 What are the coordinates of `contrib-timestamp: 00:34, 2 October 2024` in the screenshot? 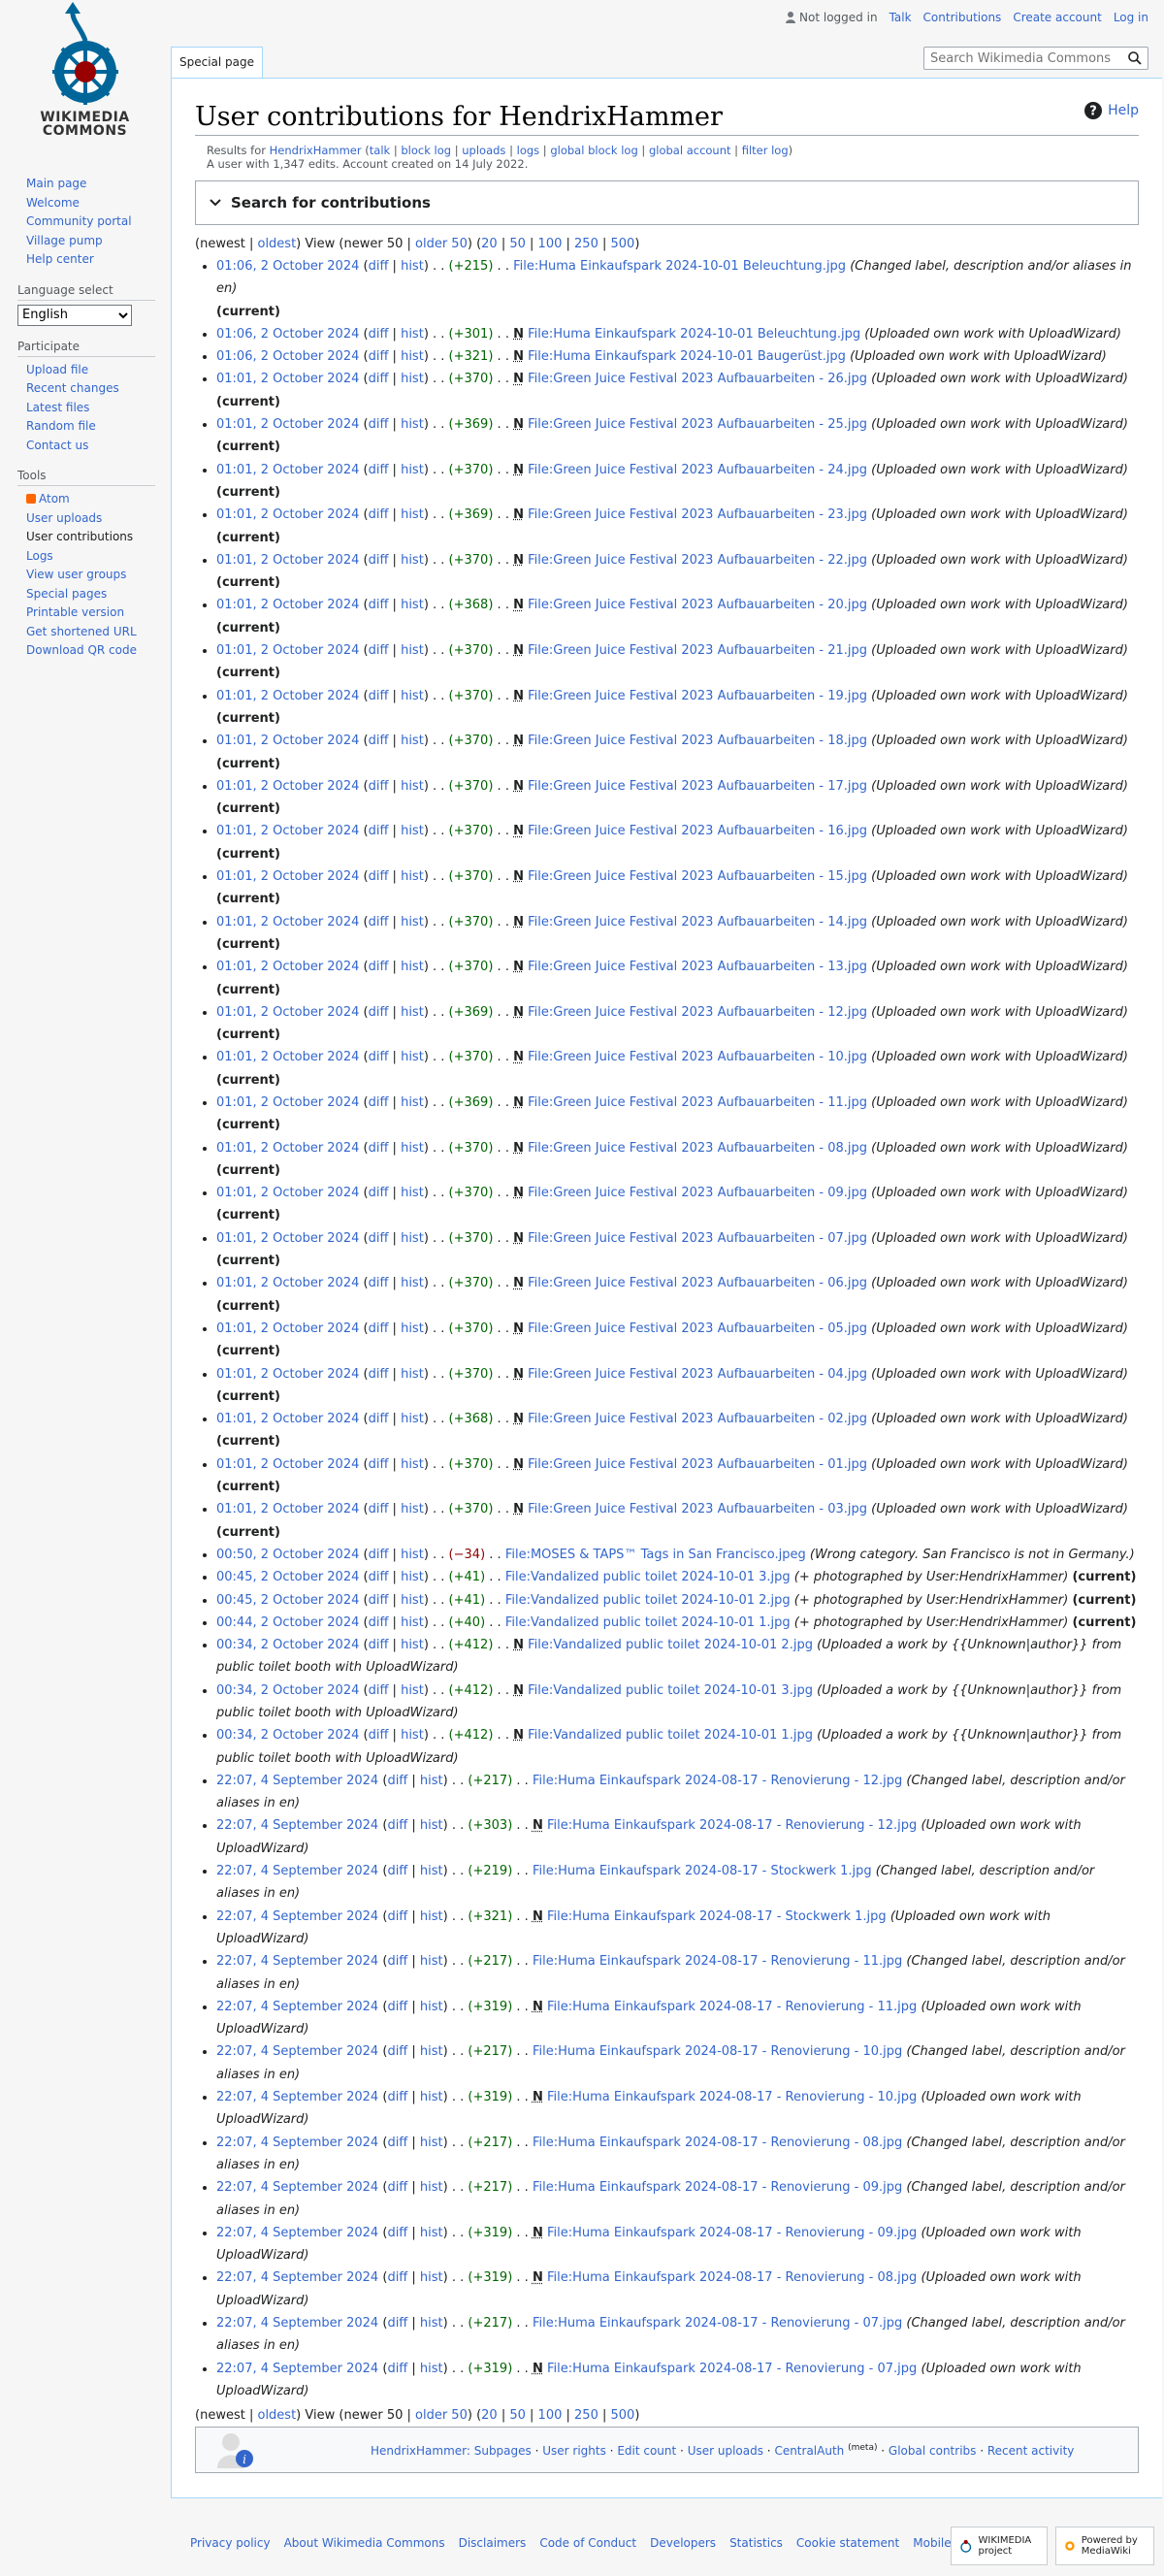 It's located at (287, 1735).